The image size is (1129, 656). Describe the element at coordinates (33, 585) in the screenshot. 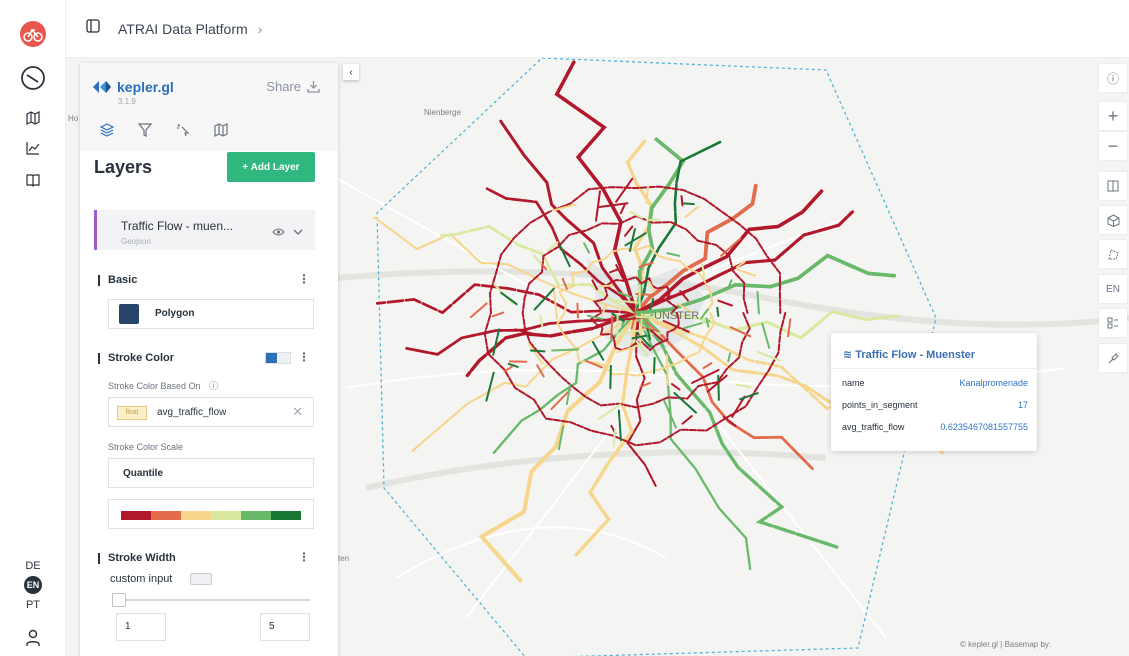

I see `language-en: EN` at that location.